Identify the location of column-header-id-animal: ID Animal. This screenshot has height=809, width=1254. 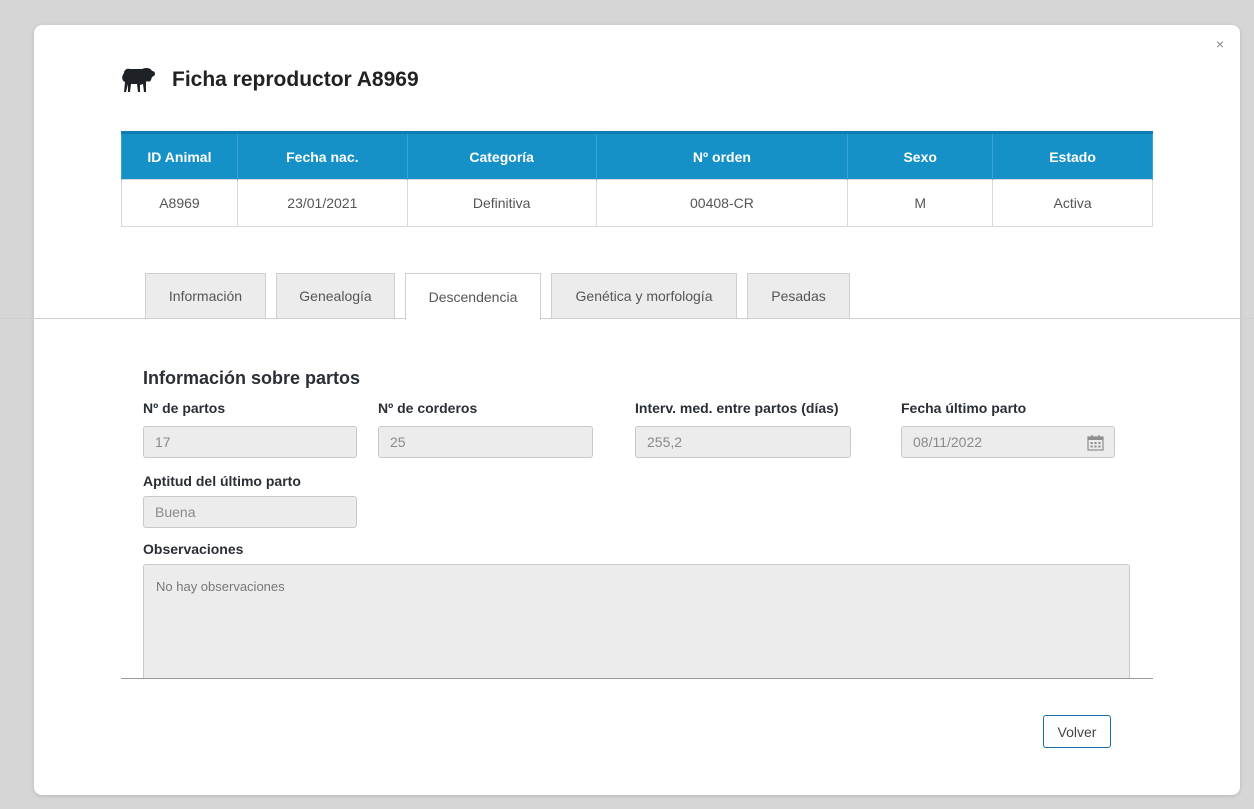
(179, 155).